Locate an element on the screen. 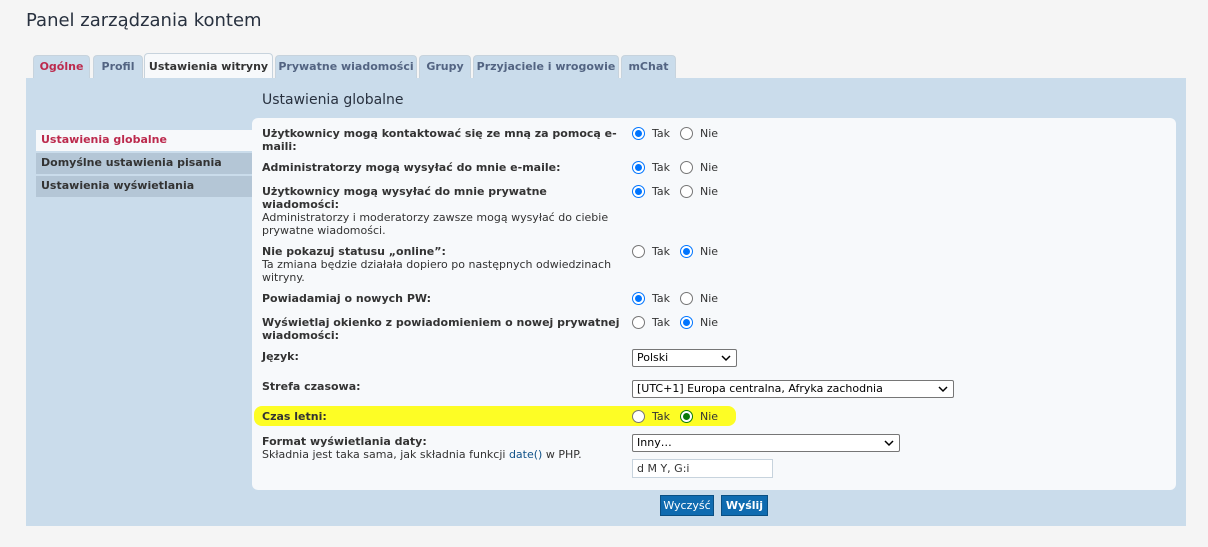  timezone-label: Strefa czasowa: is located at coordinates (311, 386).